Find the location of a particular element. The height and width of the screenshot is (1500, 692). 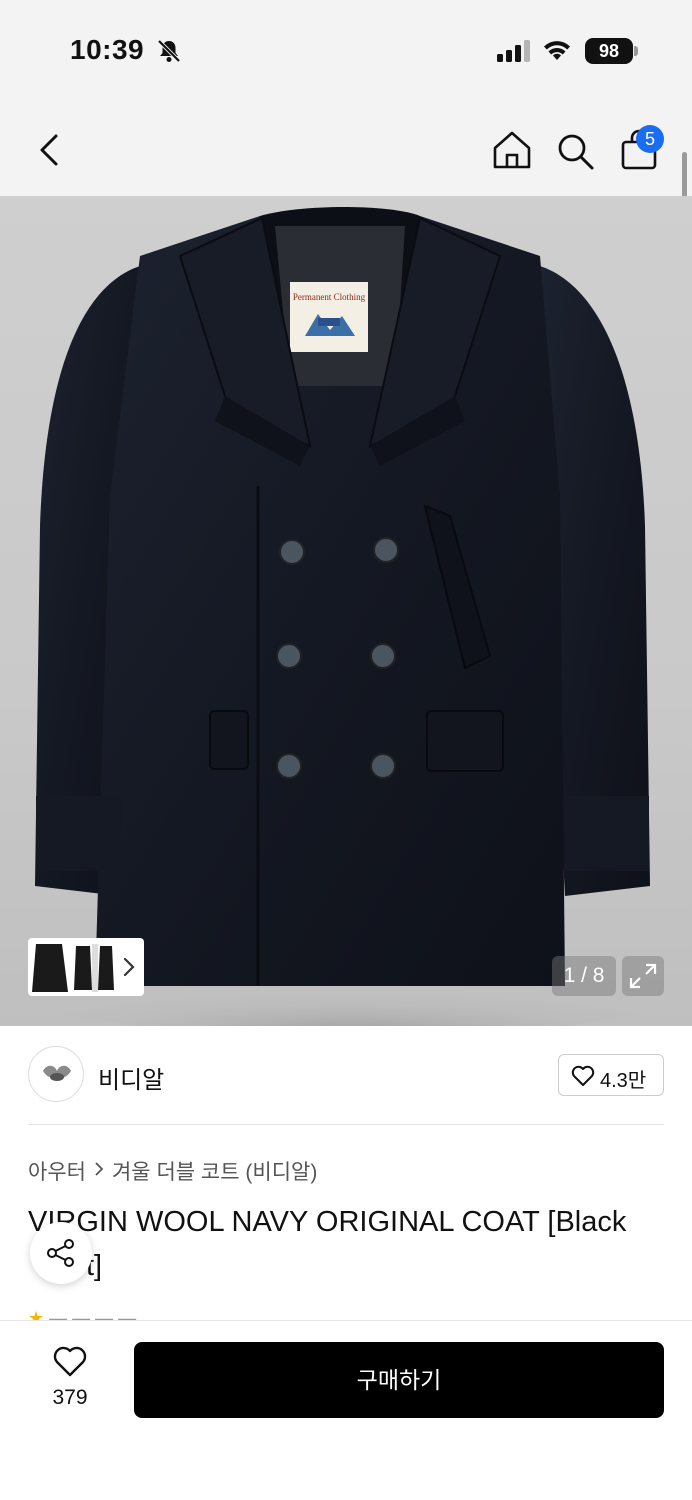

wifi-icon is located at coordinates (557, 52).